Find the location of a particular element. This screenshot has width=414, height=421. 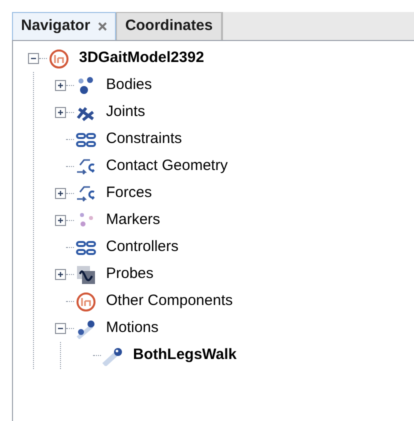

tree-item: BothLegsWalk is located at coordinates (185, 355).